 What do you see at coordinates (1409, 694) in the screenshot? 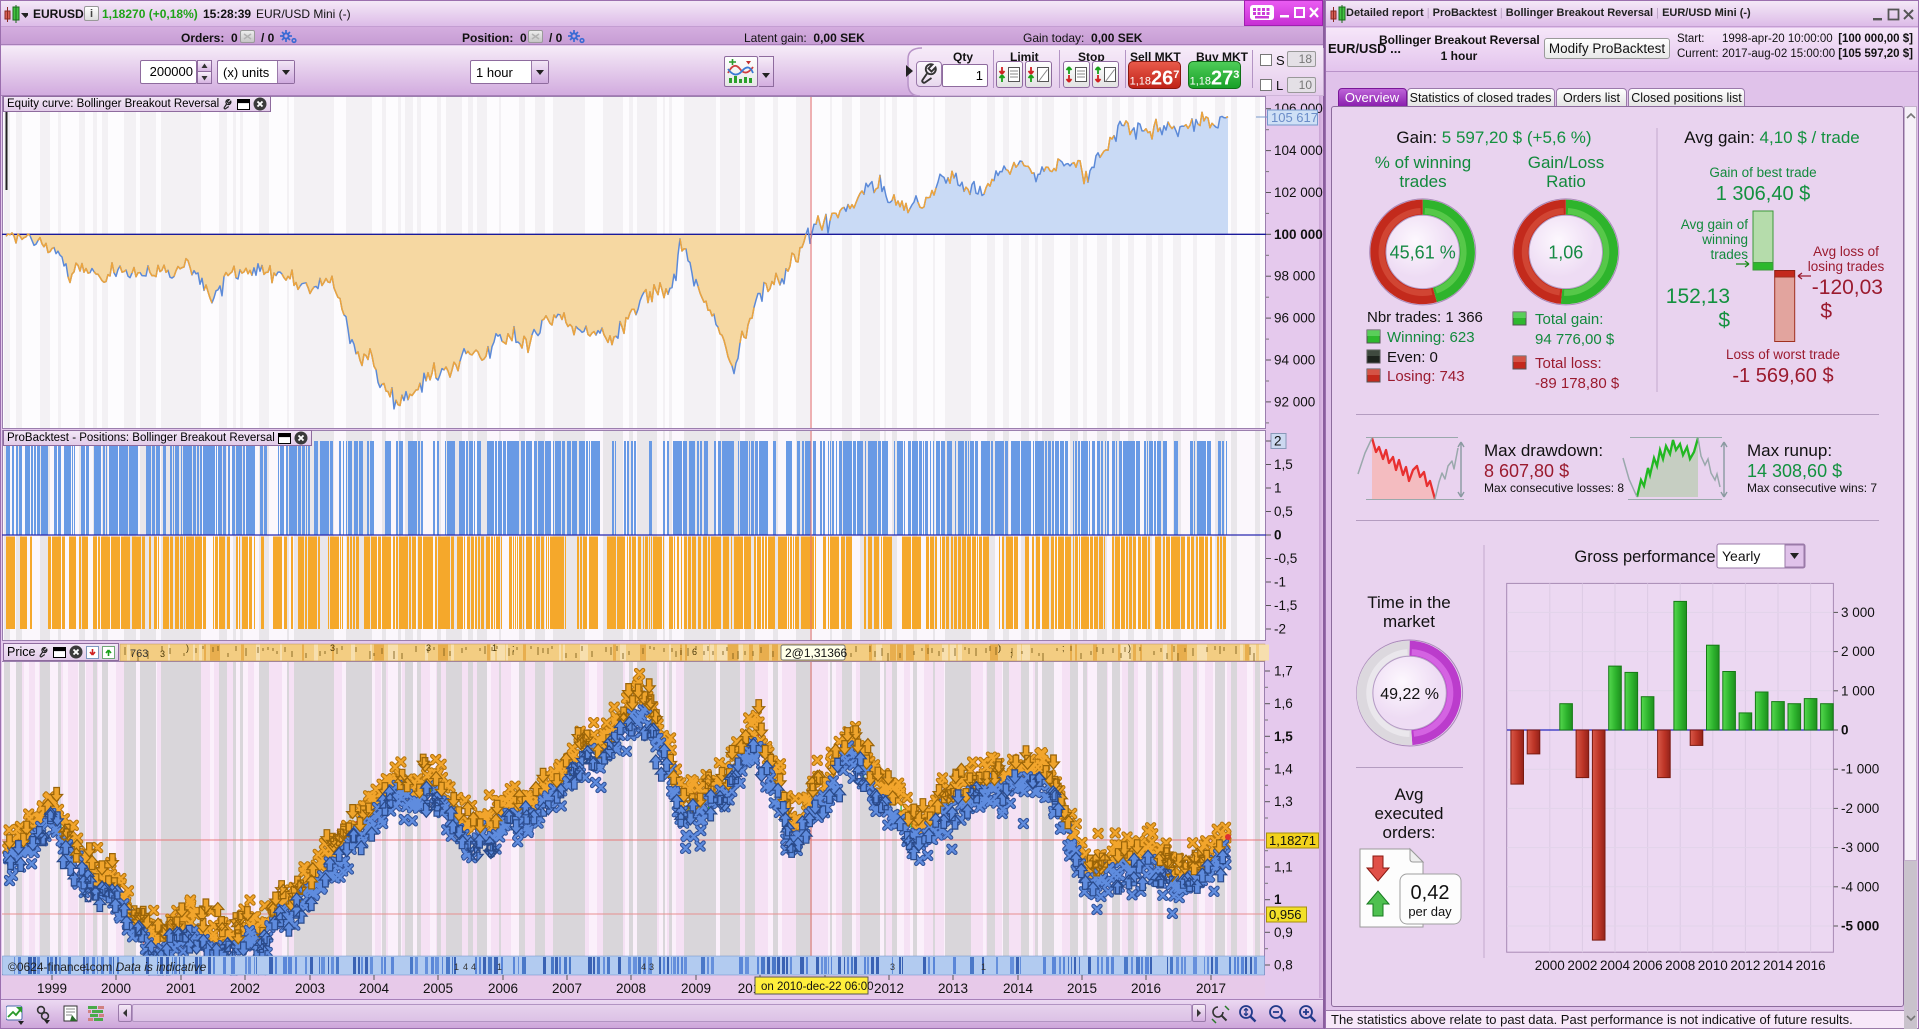
I see `svg-text: 49,22 %` at bounding box center [1409, 694].